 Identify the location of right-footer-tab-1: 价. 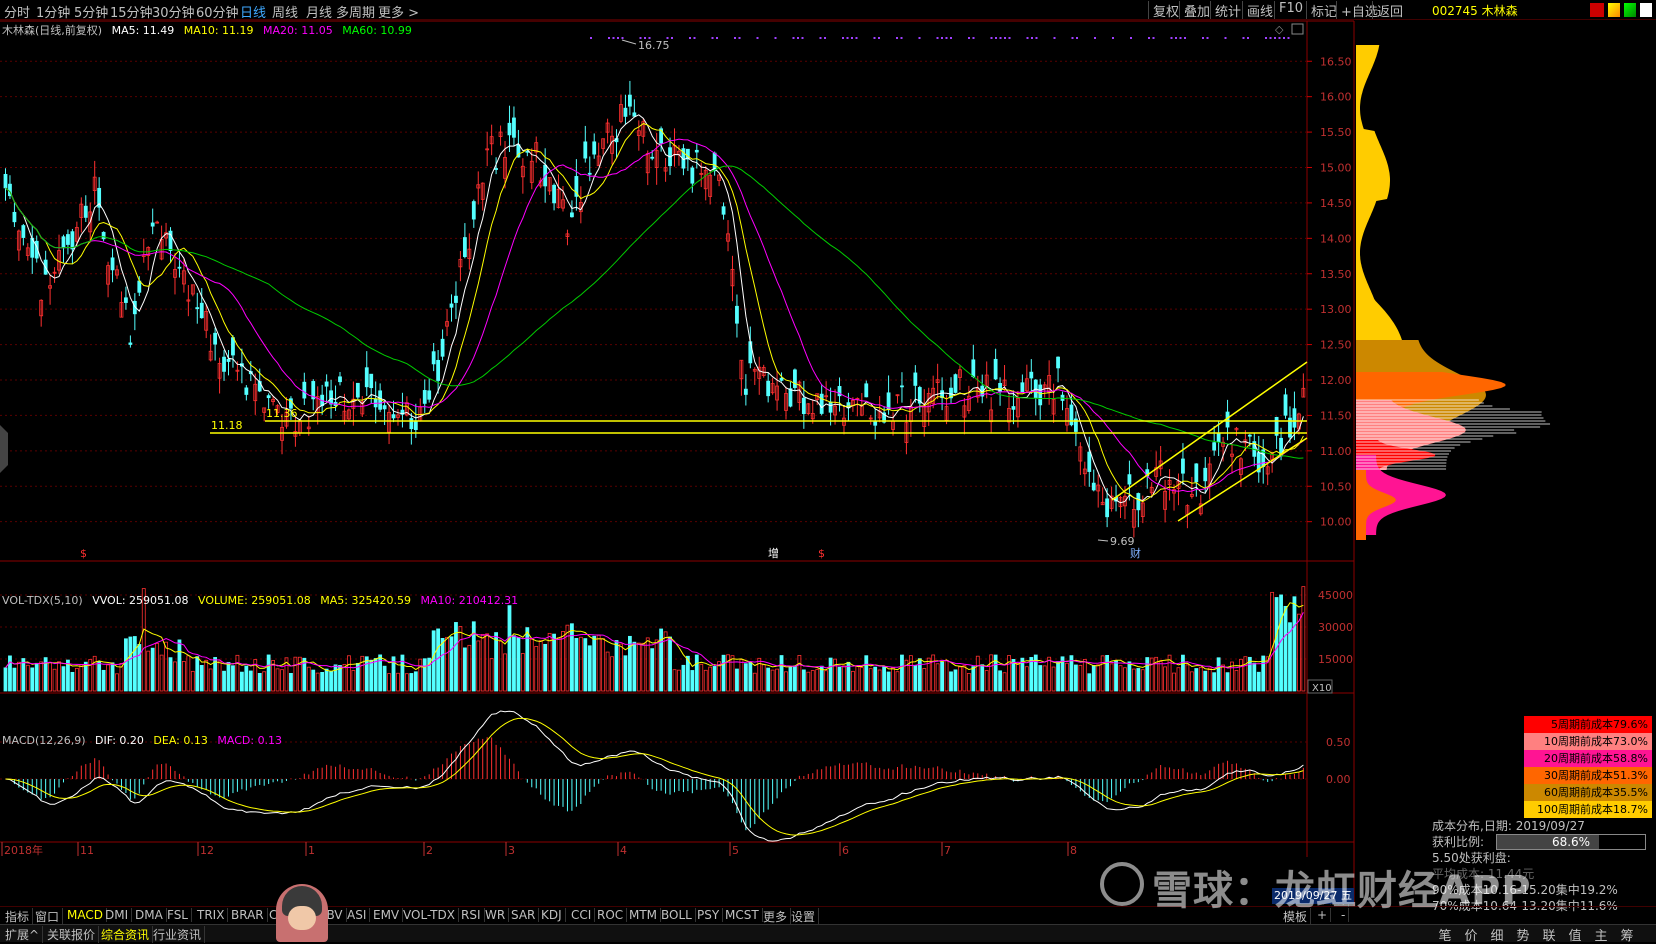
(1471, 934).